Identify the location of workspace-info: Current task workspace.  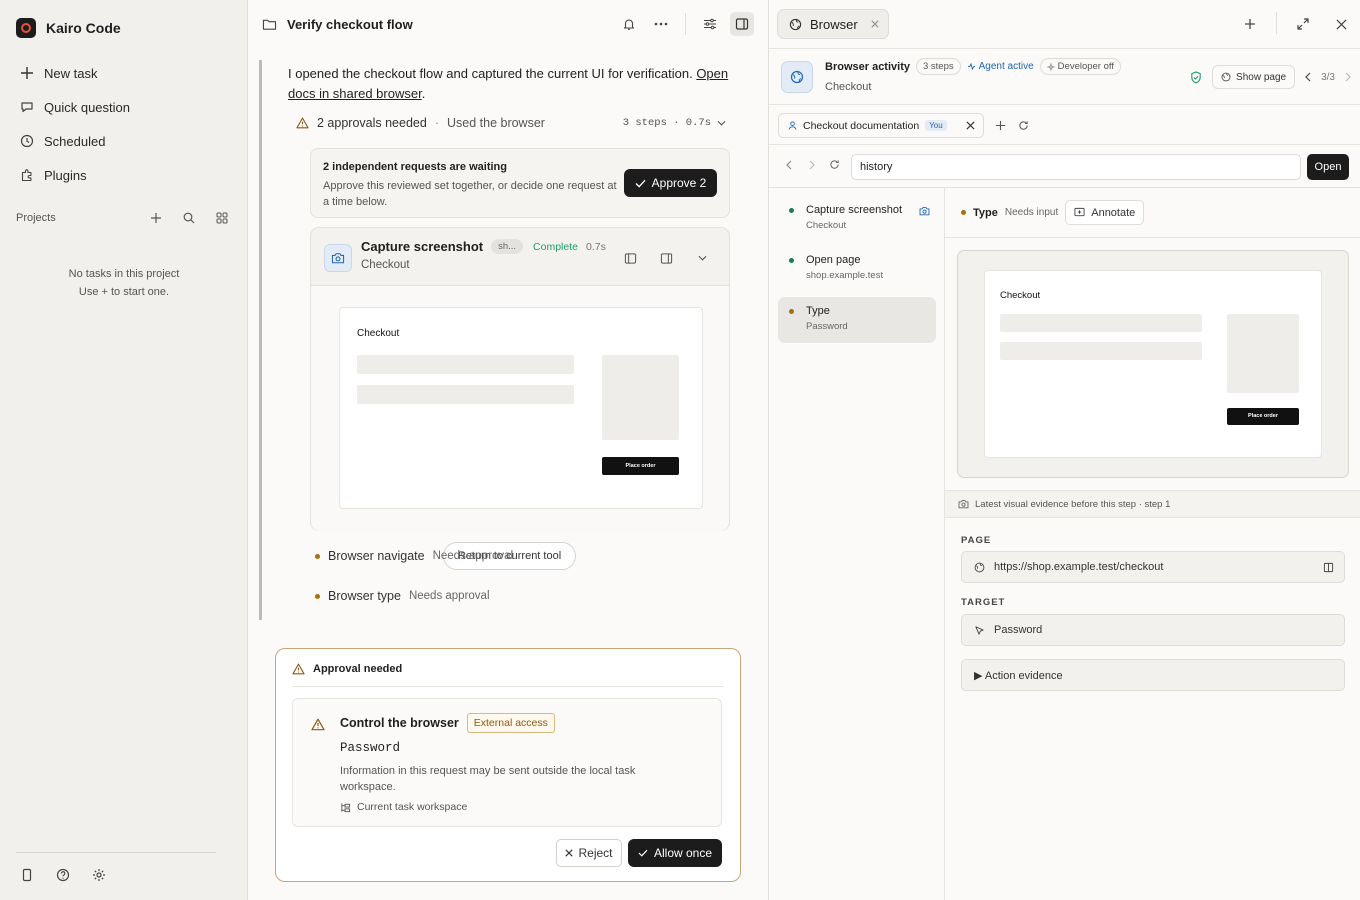
(403, 807).